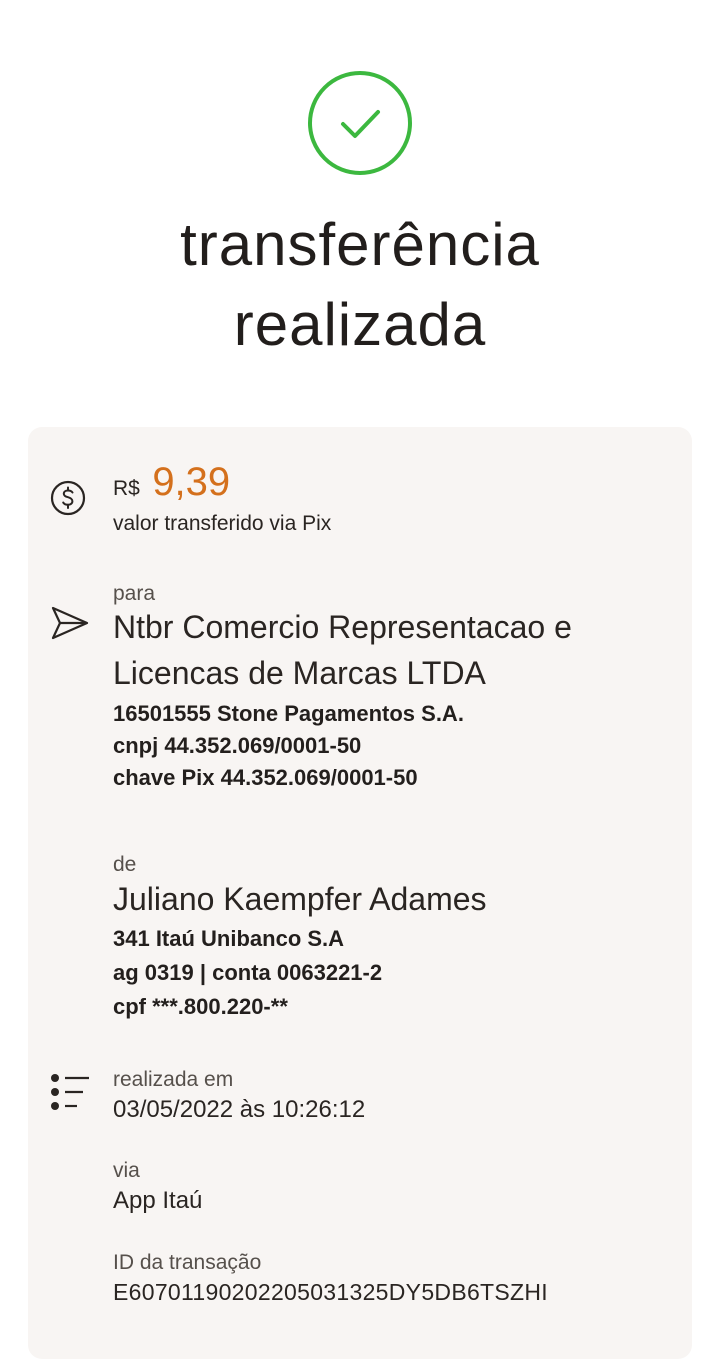  Describe the element at coordinates (237, 745) in the screenshot. I see `recipient-cnpj: cnpj 44.352.069/0001-50` at that location.